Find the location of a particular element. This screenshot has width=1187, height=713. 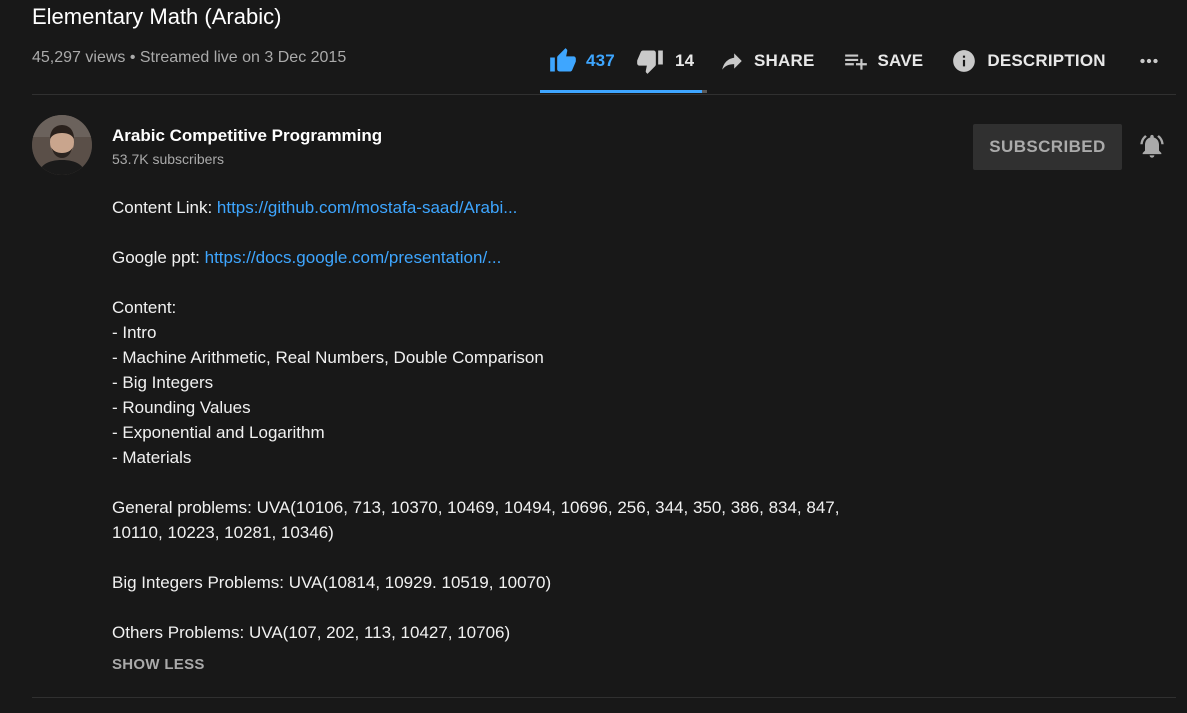

description-button: DESCRIPTION is located at coordinates (1028, 61).